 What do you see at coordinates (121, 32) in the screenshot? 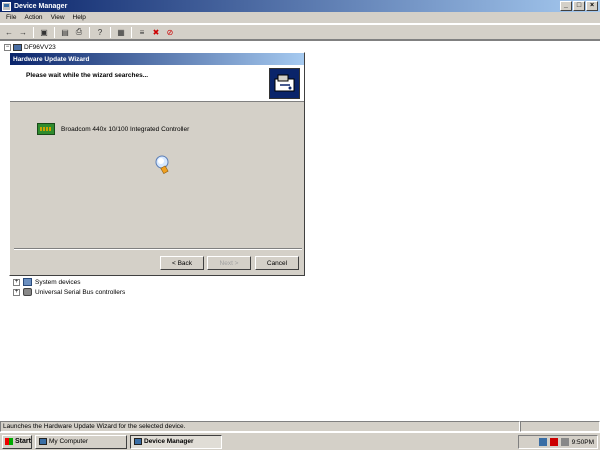
I see `update-driver-icon: ▦` at bounding box center [121, 32].